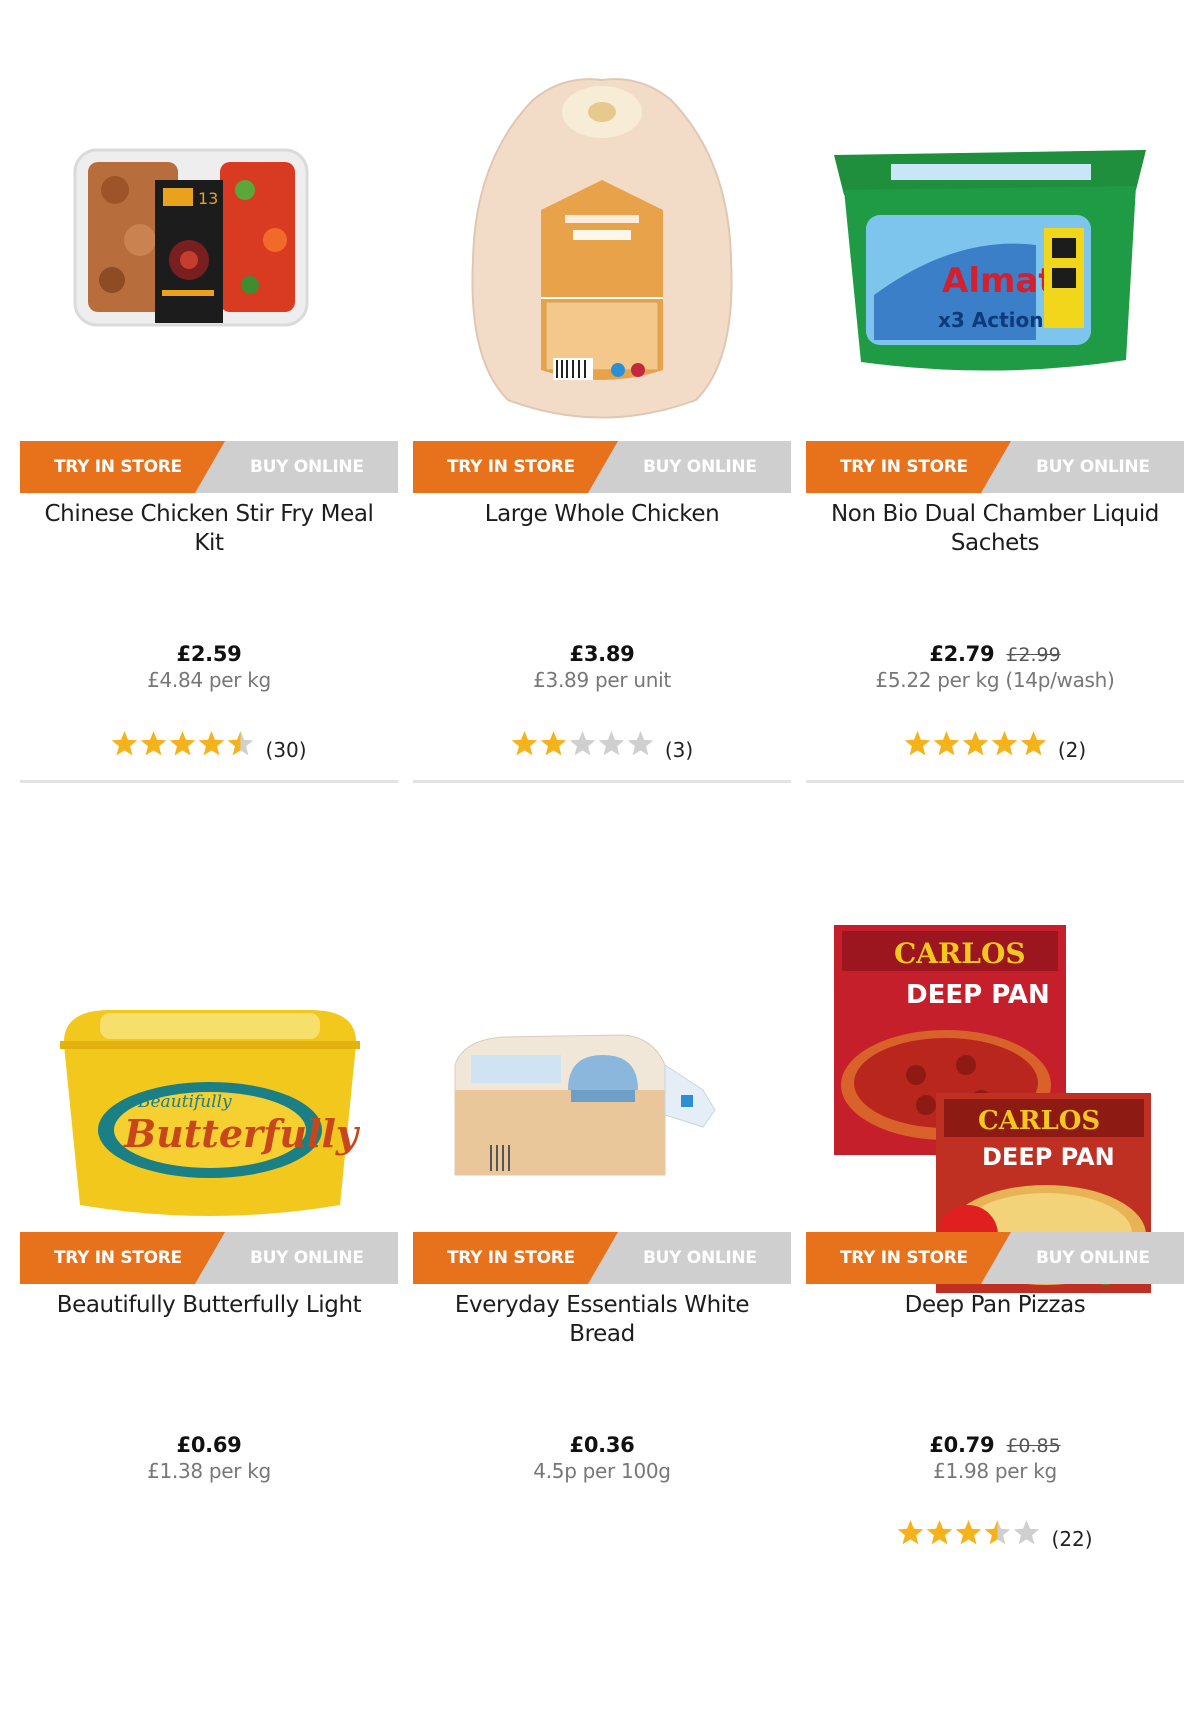 Image resolution: width=1200 pixels, height=1731 pixels. What do you see at coordinates (1033, 1446) in the screenshot?
I see `was-price: £0.85` at bounding box center [1033, 1446].